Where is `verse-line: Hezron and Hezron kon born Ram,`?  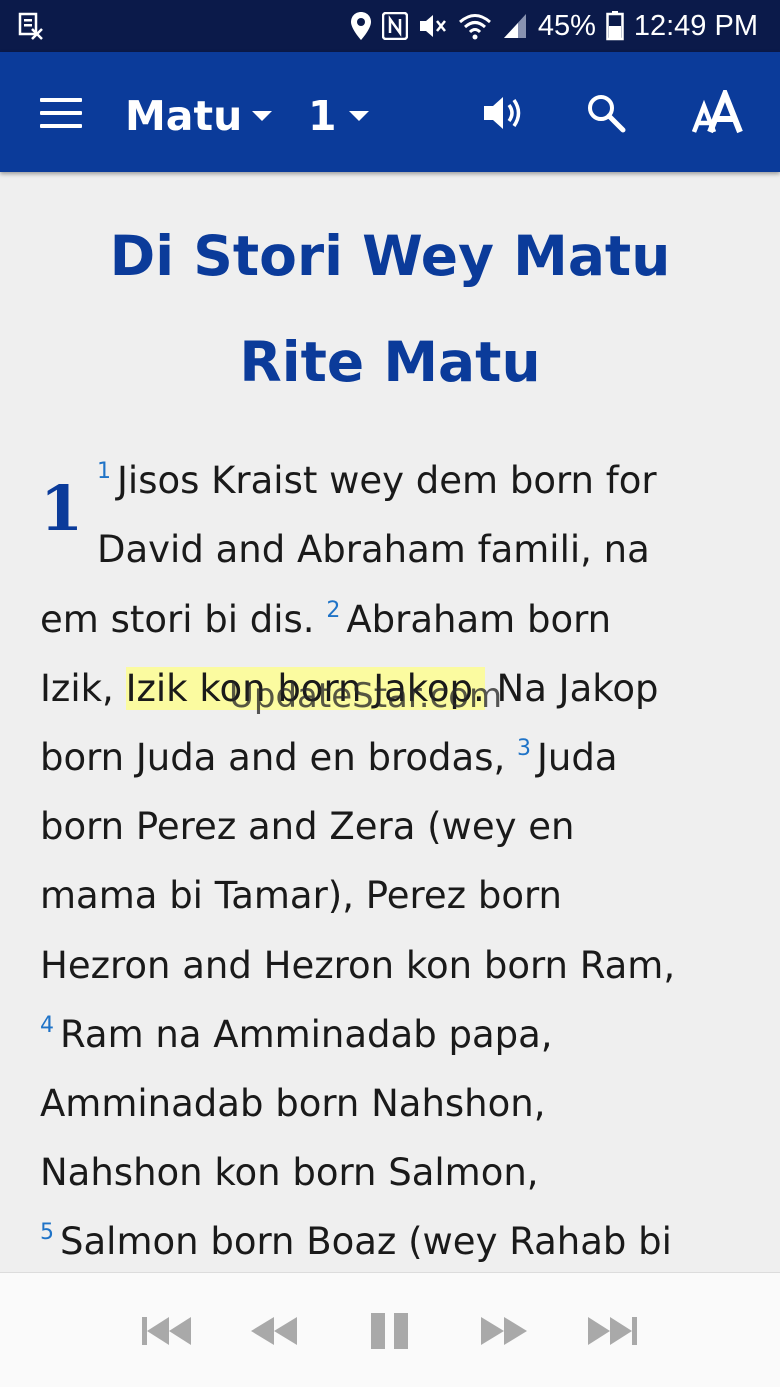
verse-line: Hezron and Hezron kon born Ram, is located at coordinates (358, 965).